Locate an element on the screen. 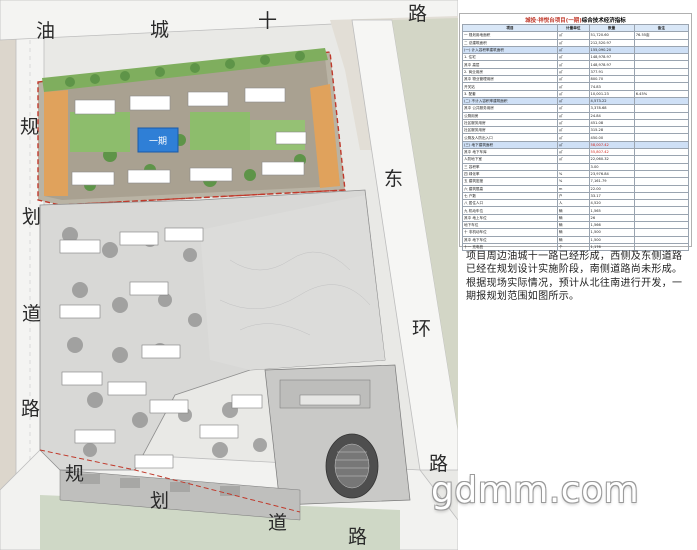 This screenshot has height=550, width=697. cell-name: 其中 地下车库 is located at coordinates (510, 152).